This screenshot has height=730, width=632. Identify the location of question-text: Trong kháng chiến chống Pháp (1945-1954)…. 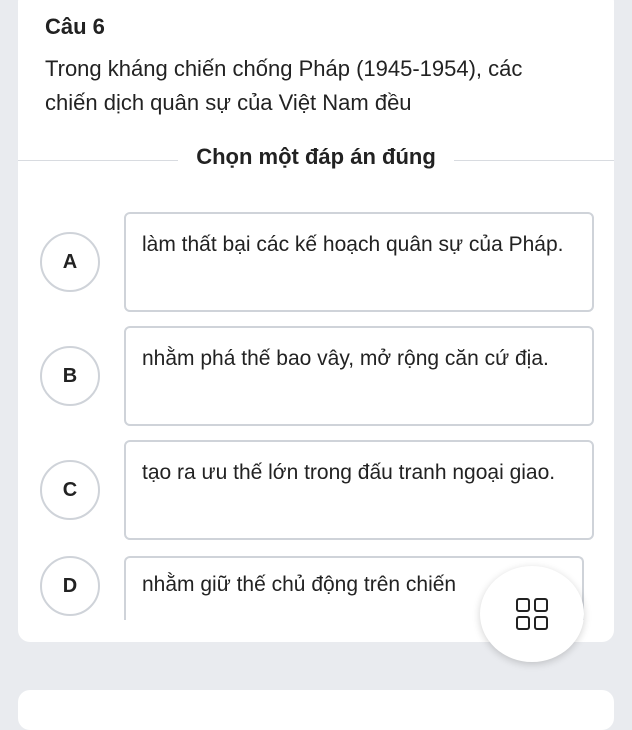
(284, 85).